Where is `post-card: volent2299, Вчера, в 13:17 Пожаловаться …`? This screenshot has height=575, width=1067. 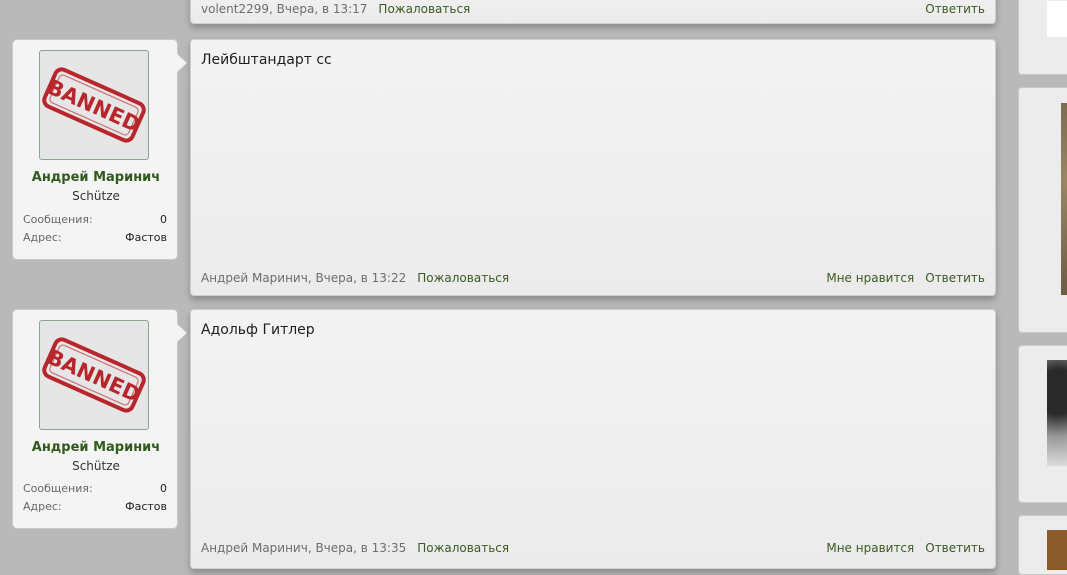 post-card: volent2299, Вчера, в 13:17 Пожаловаться … is located at coordinates (593, 12).